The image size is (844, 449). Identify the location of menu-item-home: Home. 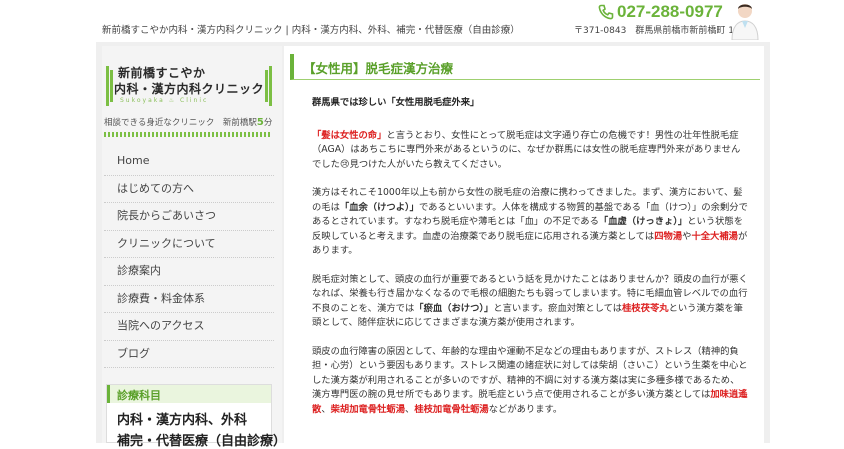
(189, 162).